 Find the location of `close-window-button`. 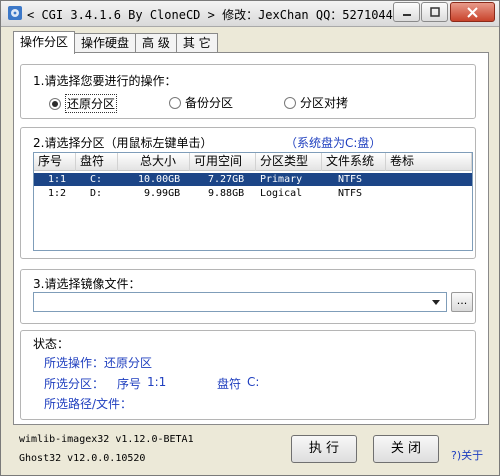

close-window-button is located at coordinates (472, 12).